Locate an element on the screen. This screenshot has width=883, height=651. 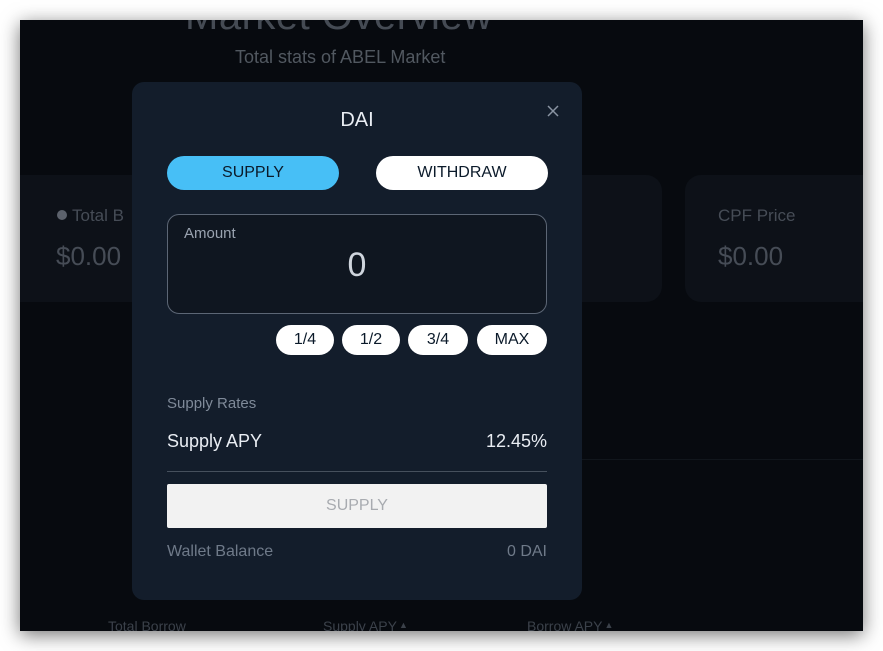
wallet-balance-label: Wallet Balance is located at coordinates (220, 551).